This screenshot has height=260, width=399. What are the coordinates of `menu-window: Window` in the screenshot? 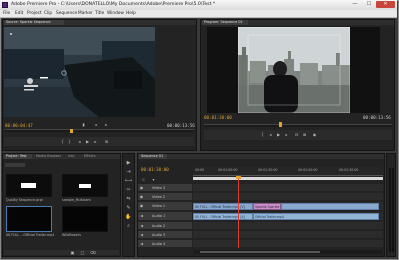 It's located at (115, 14).